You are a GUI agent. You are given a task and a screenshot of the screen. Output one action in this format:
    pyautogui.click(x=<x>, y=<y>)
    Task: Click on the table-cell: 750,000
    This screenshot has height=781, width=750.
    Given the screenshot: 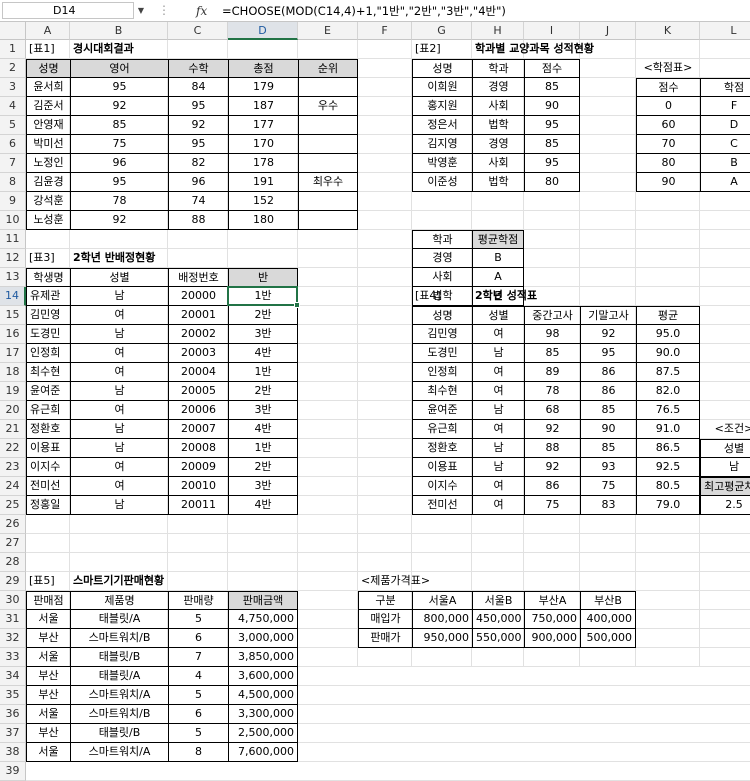 What is the action you would take?
    pyautogui.click(x=552, y=619)
    